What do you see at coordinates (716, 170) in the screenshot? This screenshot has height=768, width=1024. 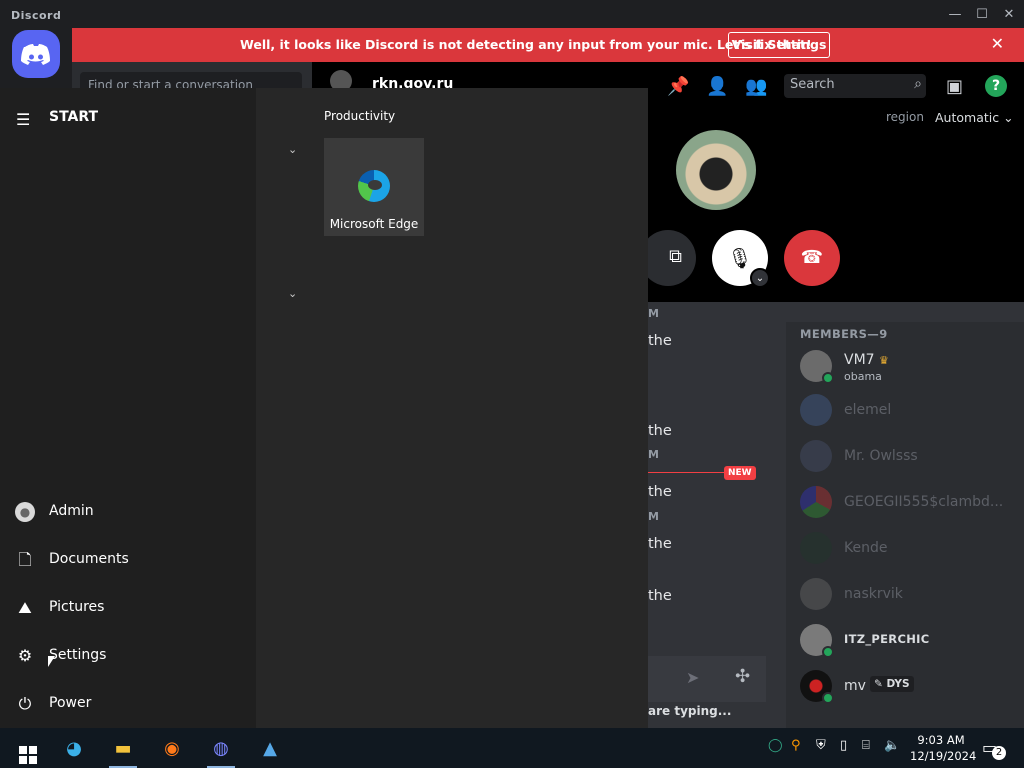 I see `participant-avatar` at bounding box center [716, 170].